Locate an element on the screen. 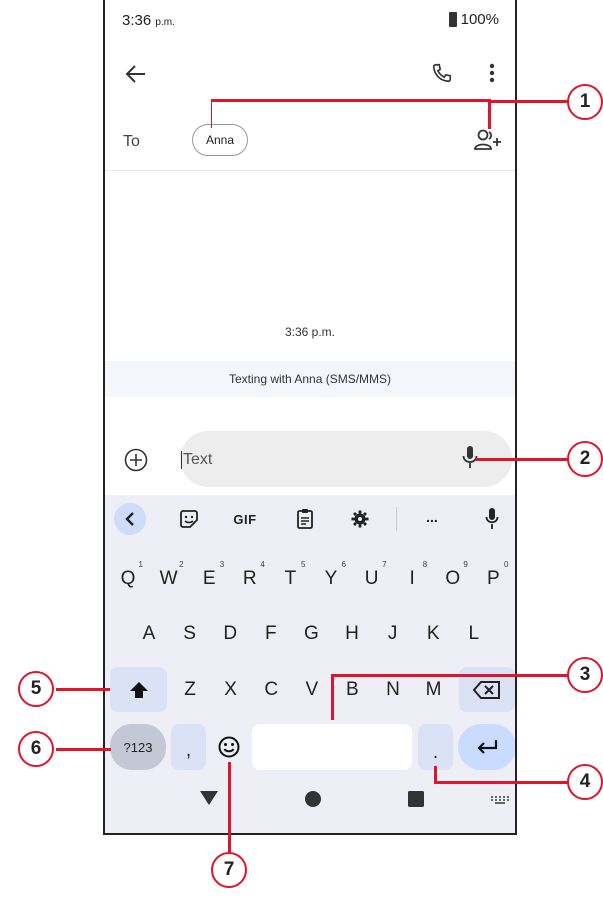  key-label: Y is located at coordinates (331, 578).